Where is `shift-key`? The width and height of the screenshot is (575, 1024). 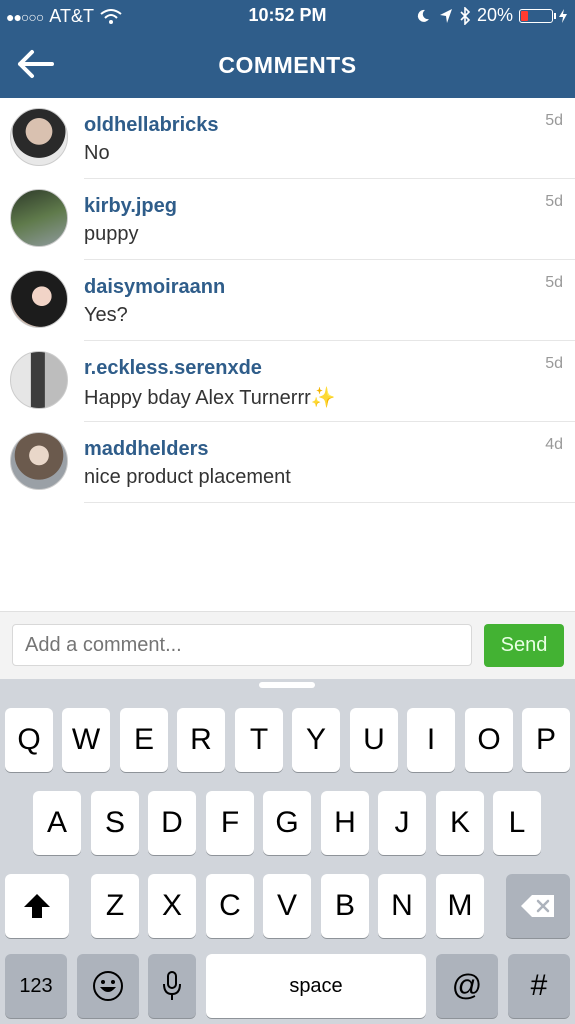 shift-key is located at coordinates (37, 906).